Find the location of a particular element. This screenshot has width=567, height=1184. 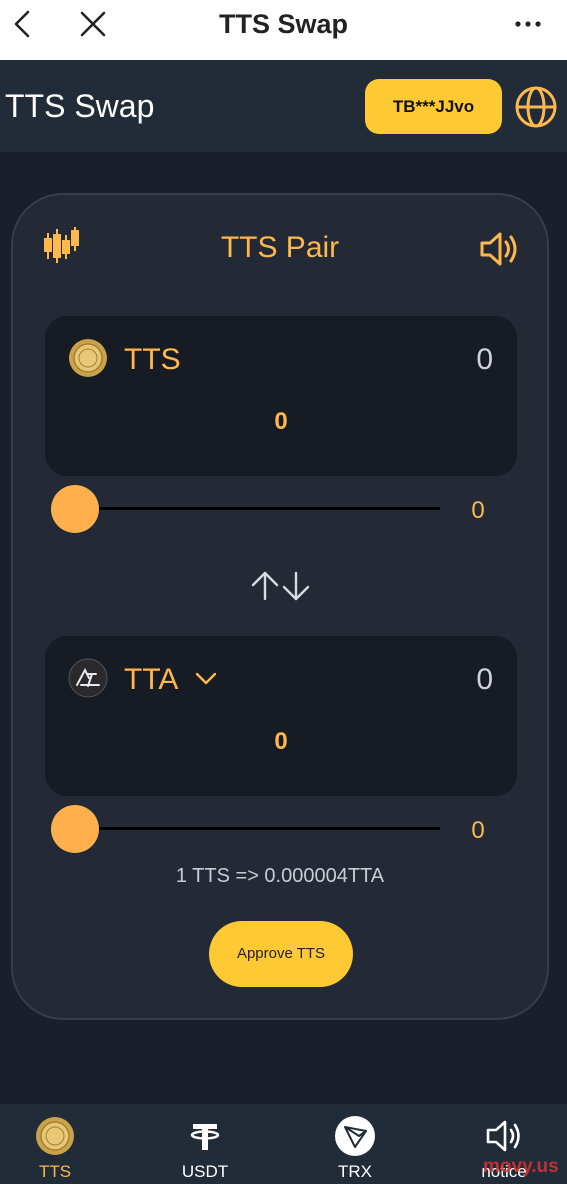

to-token-name: TTA is located at coordinates (151, 680).